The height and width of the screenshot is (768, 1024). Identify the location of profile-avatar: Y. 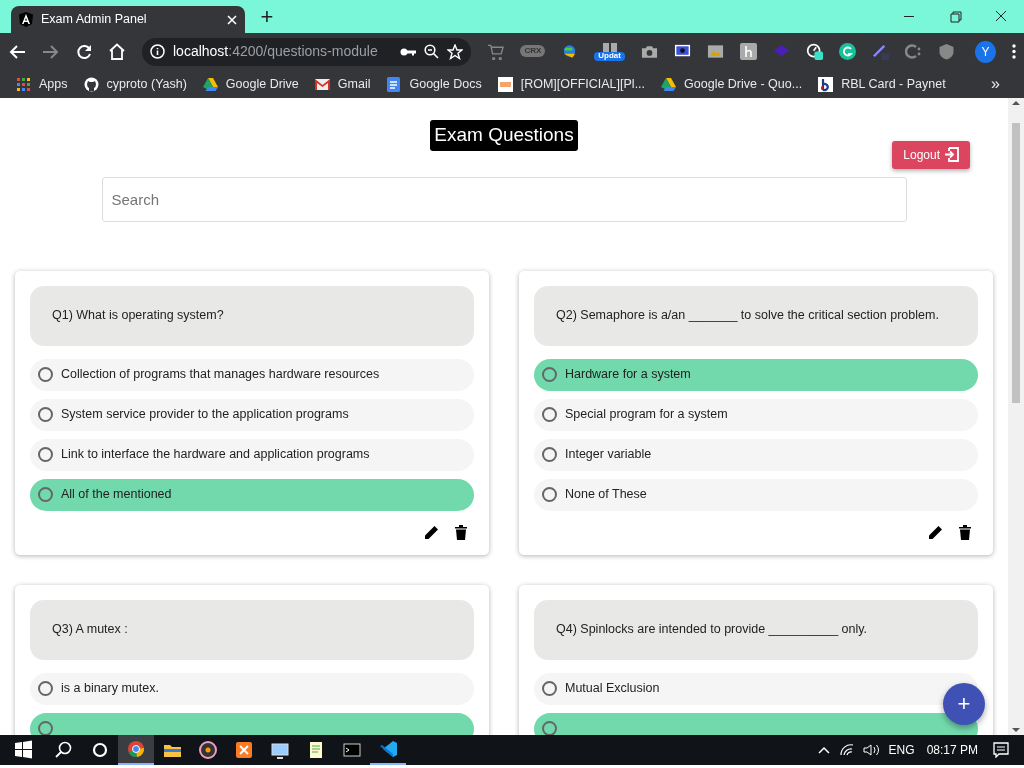
(985, 51).